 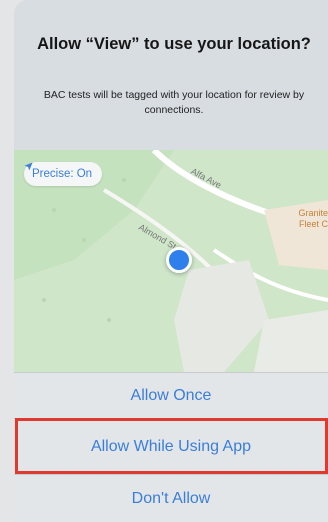 What do you see at coordinates (171, 395) in the screenshot?
I see `allow-once-button: Allow Once` at bounding box center [171, 395].